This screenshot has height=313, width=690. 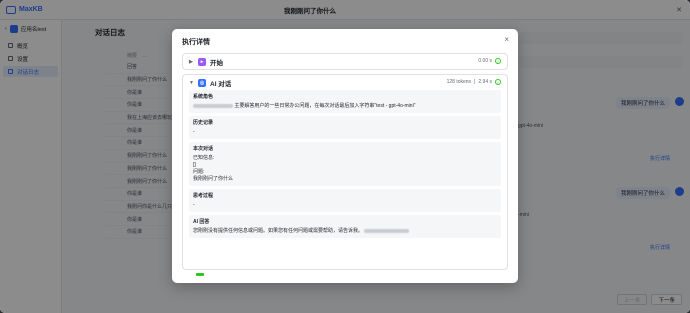 I want to click on node-meta: 0.00 s ✓, so click(x=489, y=61).